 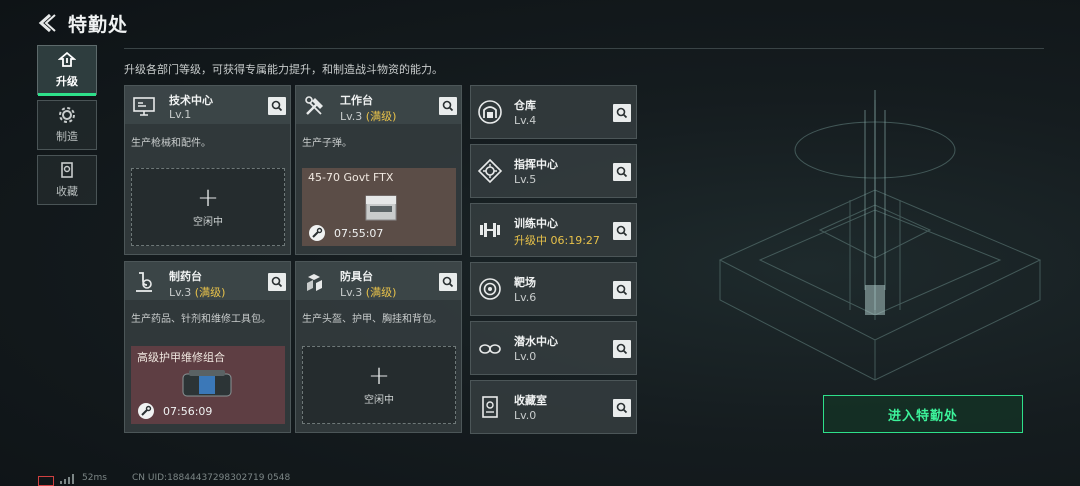 What do you see at coordinates (525, 282) in the screenshot?
I see `room-name: 靶场` at bounding box center [525, 282].